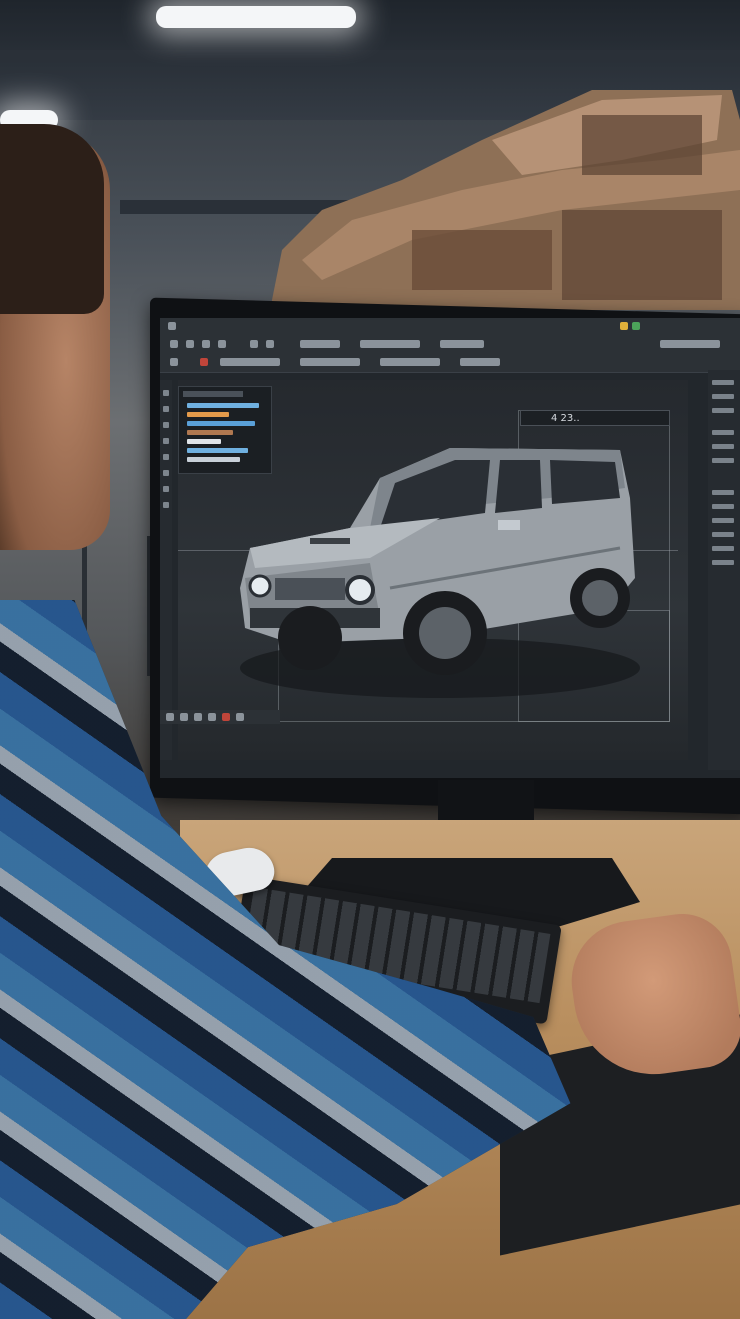 This screenshot has height=1319, width=740. What do you see at coordinates (190, 344) in the screenshot?
I see `move-tool-icon` at bounding box center [190, 344].